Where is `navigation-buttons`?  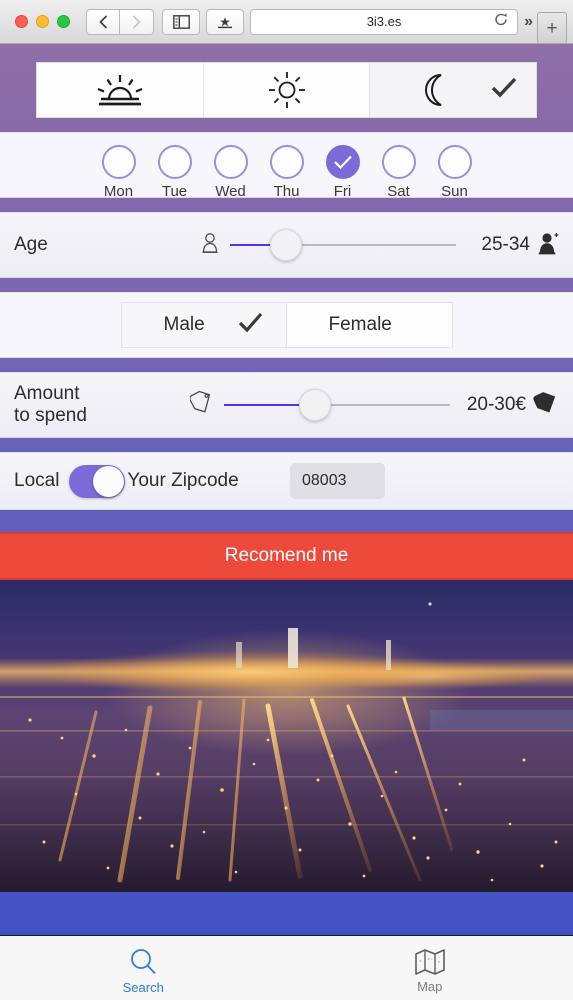
navigation-buttons is located at coordinates (120, 21).